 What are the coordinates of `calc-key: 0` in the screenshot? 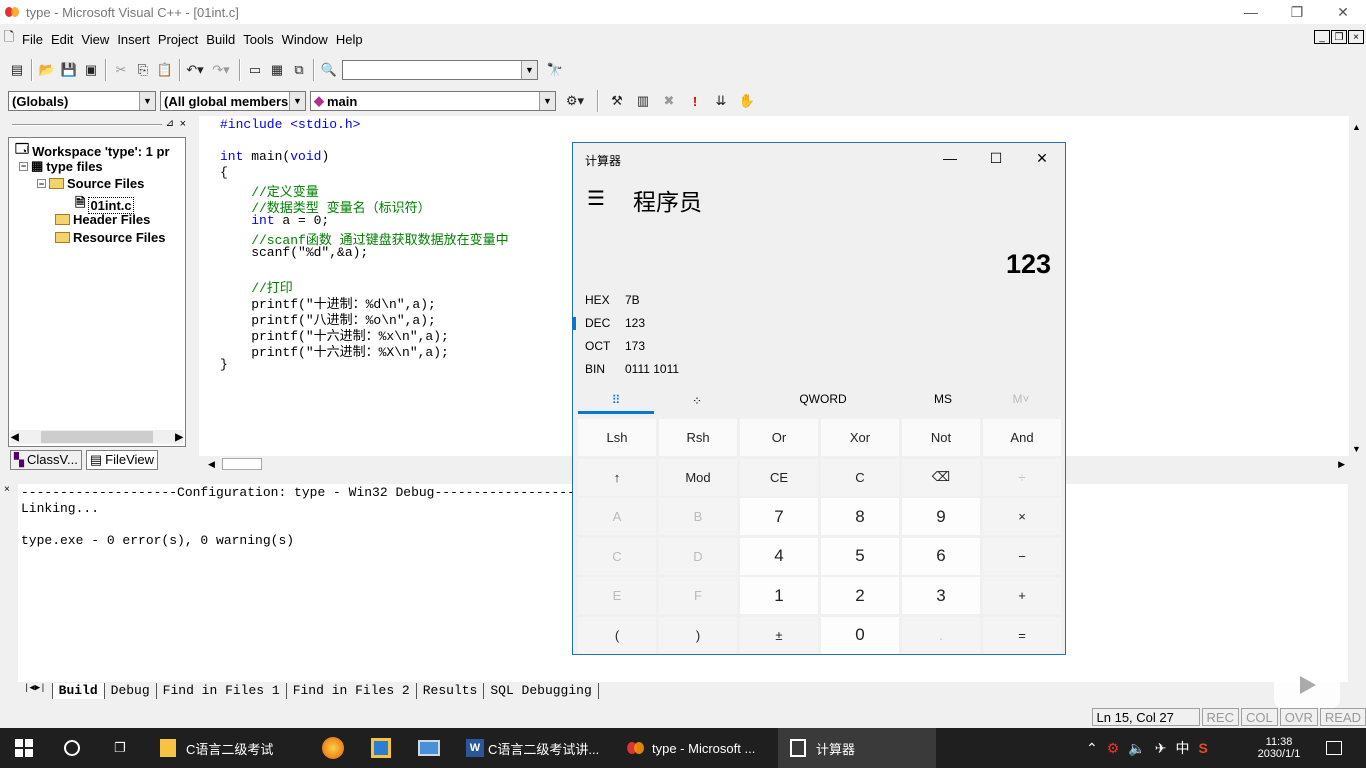 It's located at (860, 635).